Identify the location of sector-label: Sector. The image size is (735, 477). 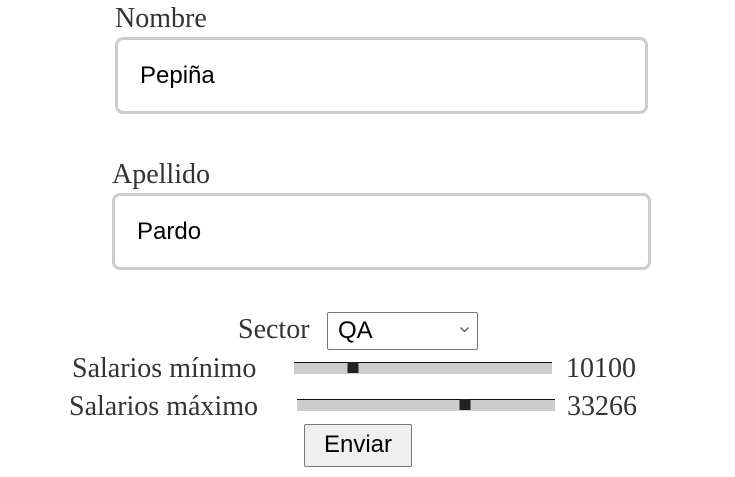
(274, 329).